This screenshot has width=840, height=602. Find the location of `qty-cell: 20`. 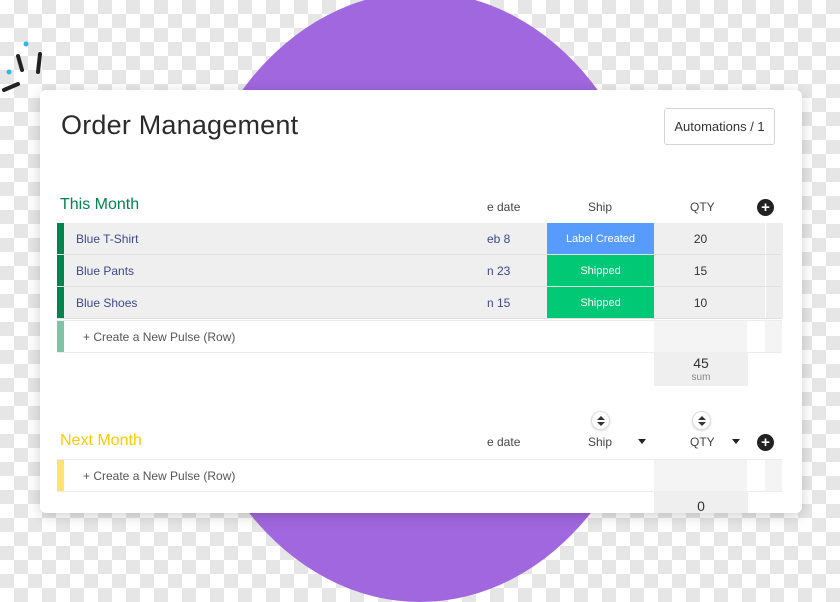

qty-cell: 20 is located at coordinates (700, 238).